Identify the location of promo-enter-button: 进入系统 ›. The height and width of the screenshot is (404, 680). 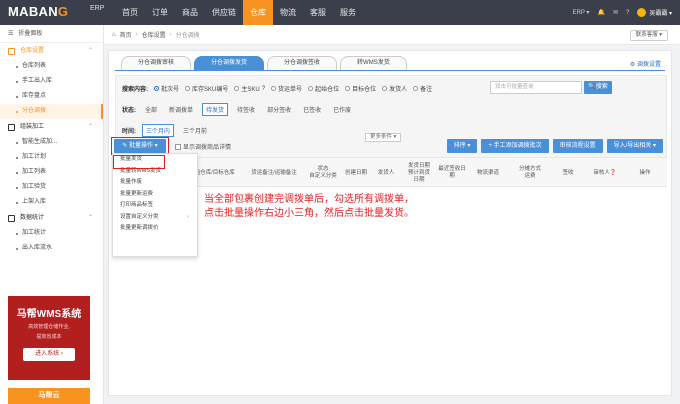
(49, 354).